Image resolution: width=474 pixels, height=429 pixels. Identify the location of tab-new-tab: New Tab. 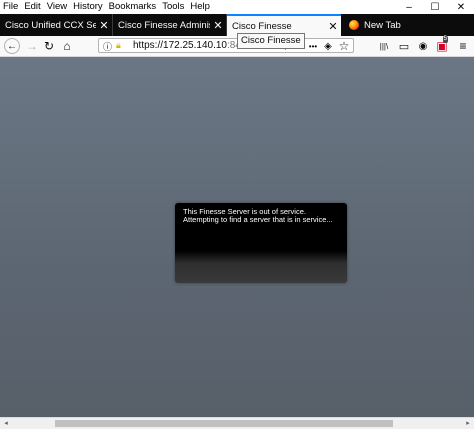
(401, 25).